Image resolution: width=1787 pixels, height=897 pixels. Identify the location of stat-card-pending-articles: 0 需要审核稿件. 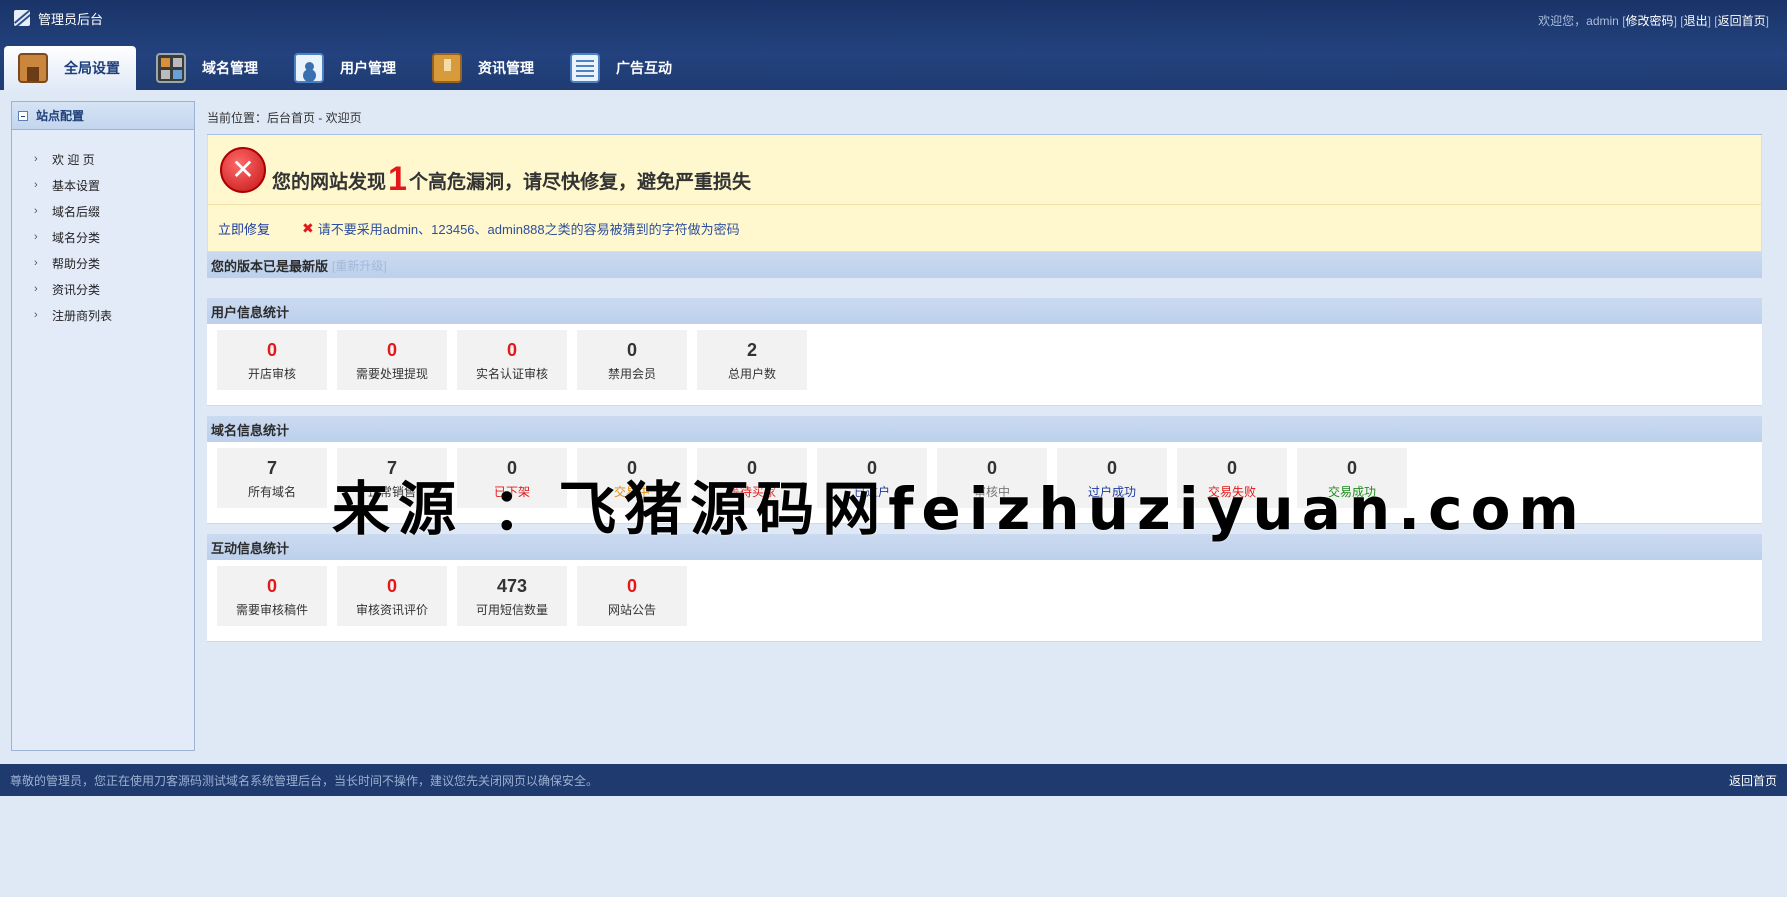
(272, 596).